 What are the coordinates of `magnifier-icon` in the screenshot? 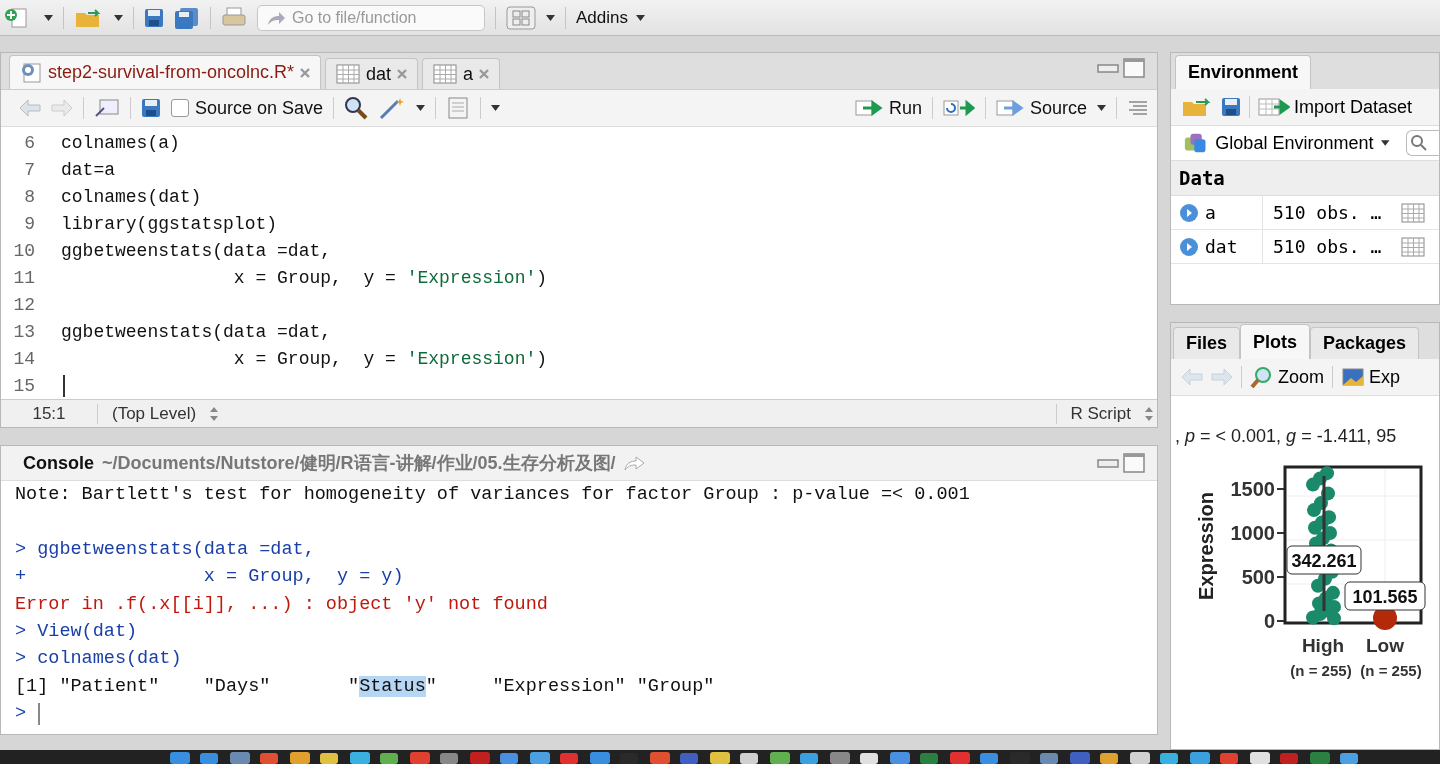 It's located at (1261, 377).